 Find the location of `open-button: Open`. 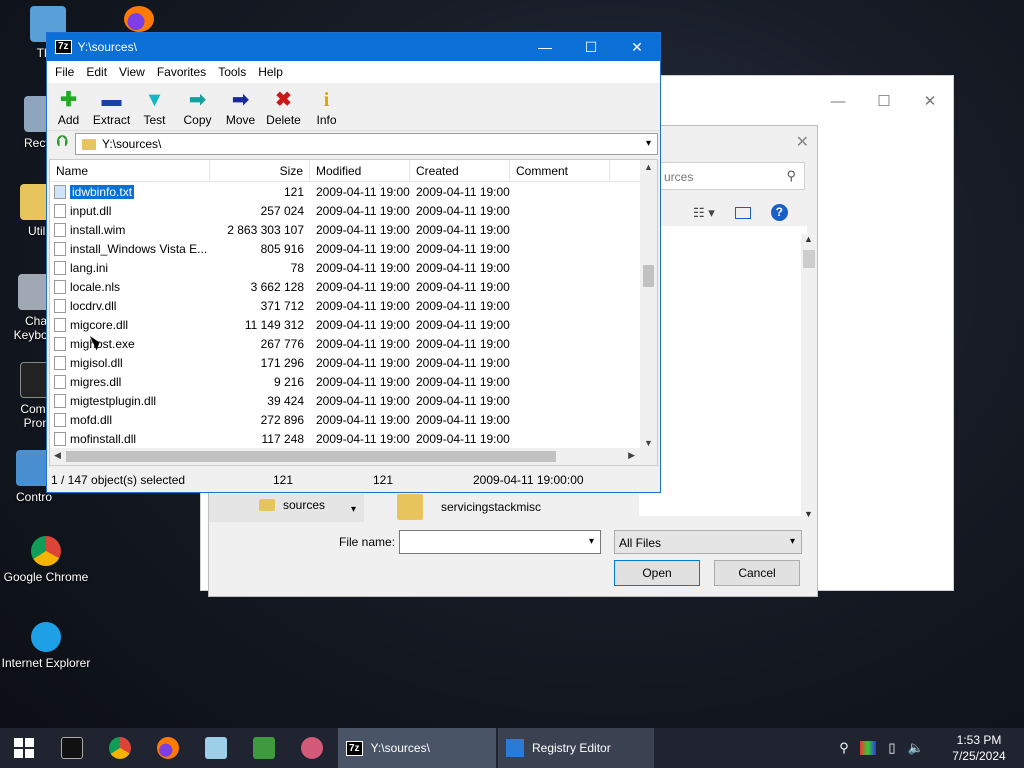

open-button: Open is located at coordinates (657, 573).